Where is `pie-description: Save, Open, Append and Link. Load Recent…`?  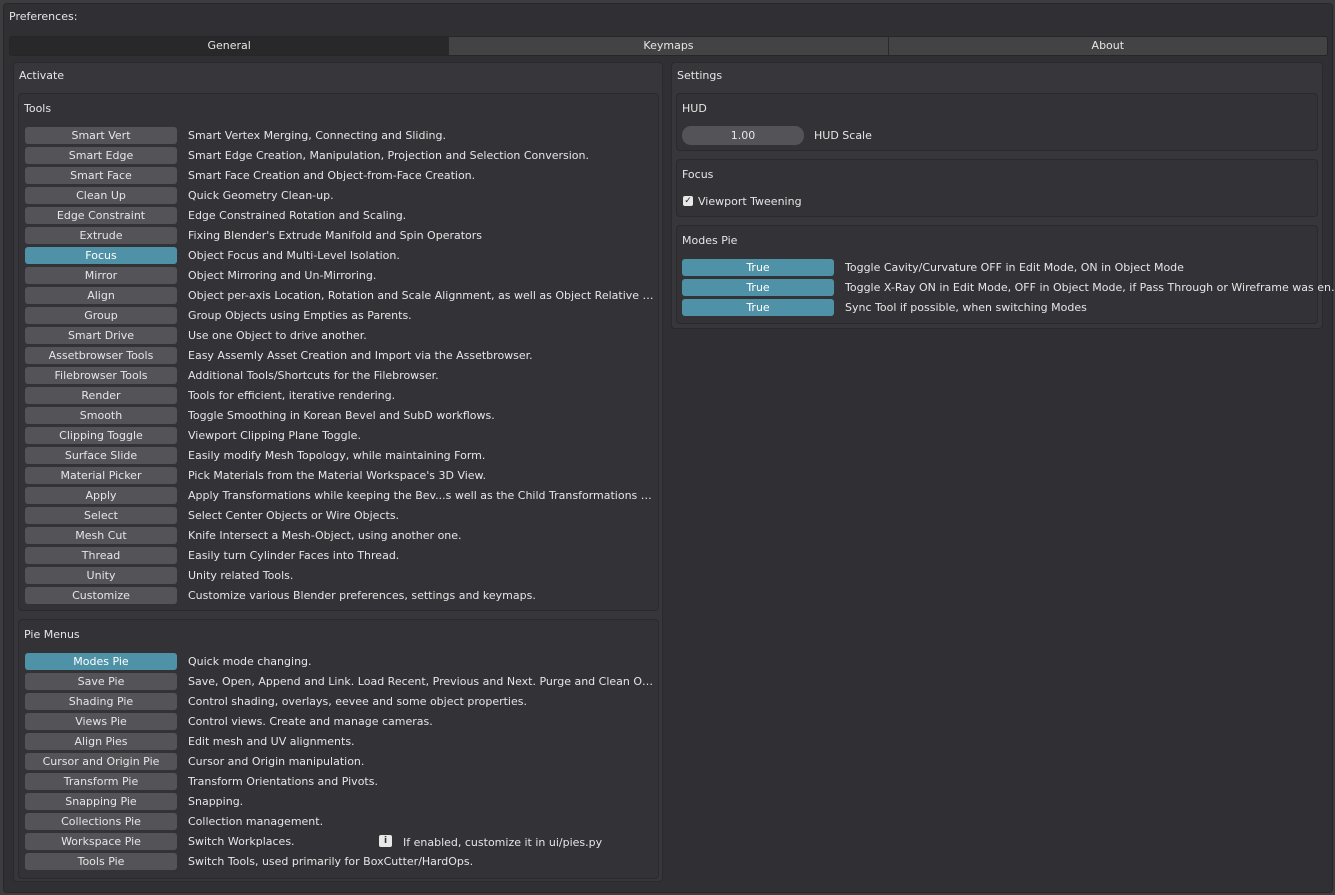 pie-description: Save, Open, Append and Link. Load Recent… is located at coordinates (421, 681).